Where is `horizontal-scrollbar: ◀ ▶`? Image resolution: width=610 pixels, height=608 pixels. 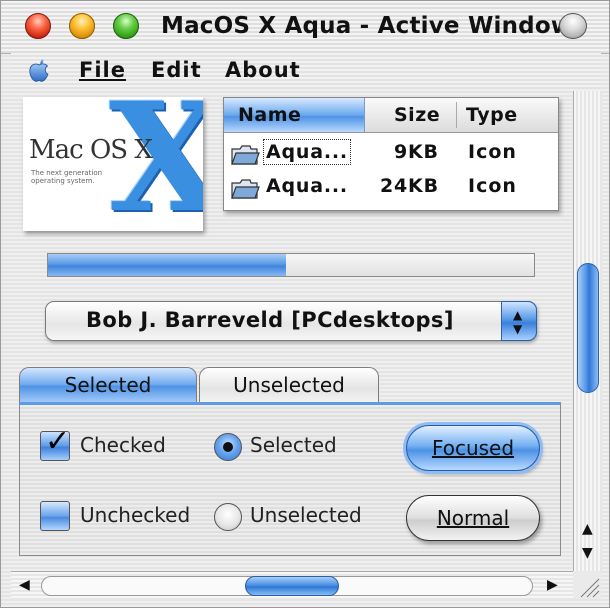 horizontal-scrollbar: ◀ ▶ is located at coordinates (292, 585).